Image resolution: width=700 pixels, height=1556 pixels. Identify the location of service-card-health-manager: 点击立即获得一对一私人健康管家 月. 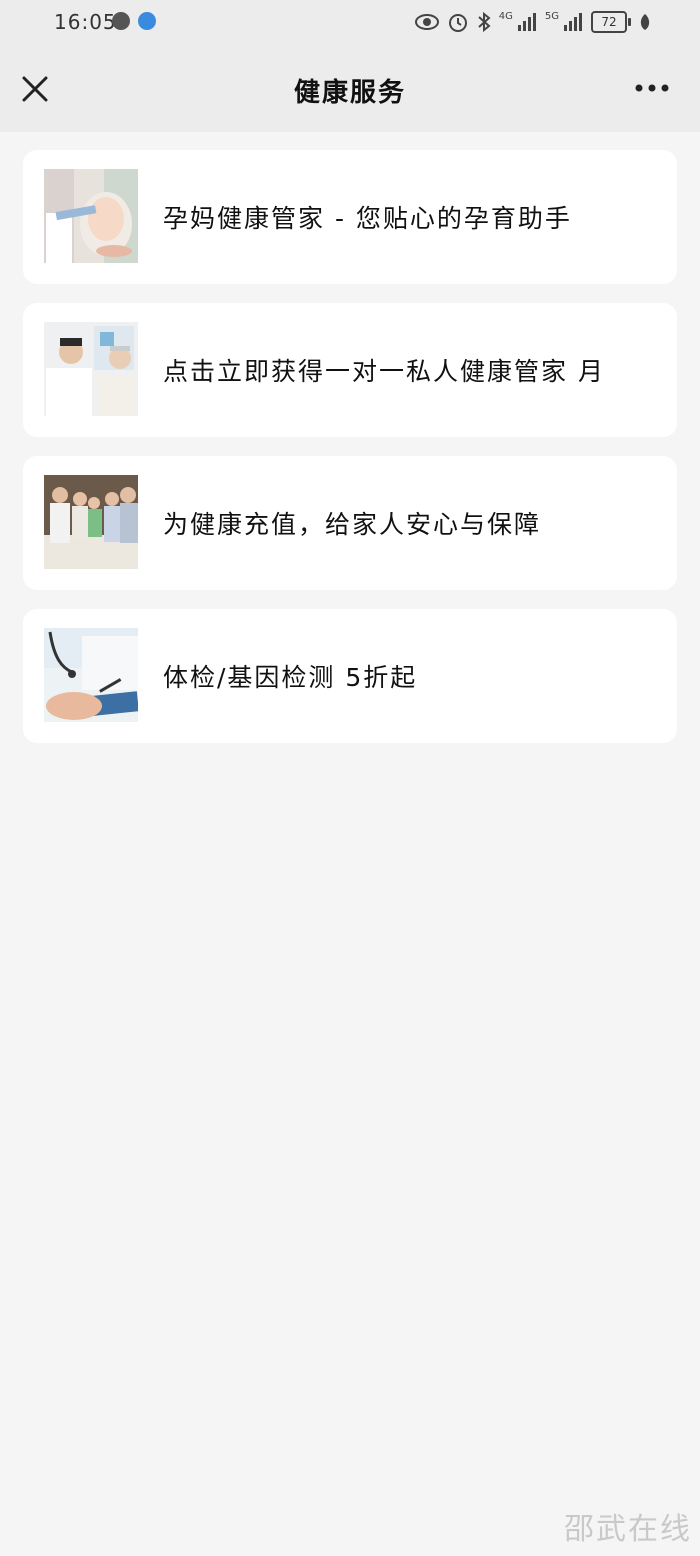
(350, 370).